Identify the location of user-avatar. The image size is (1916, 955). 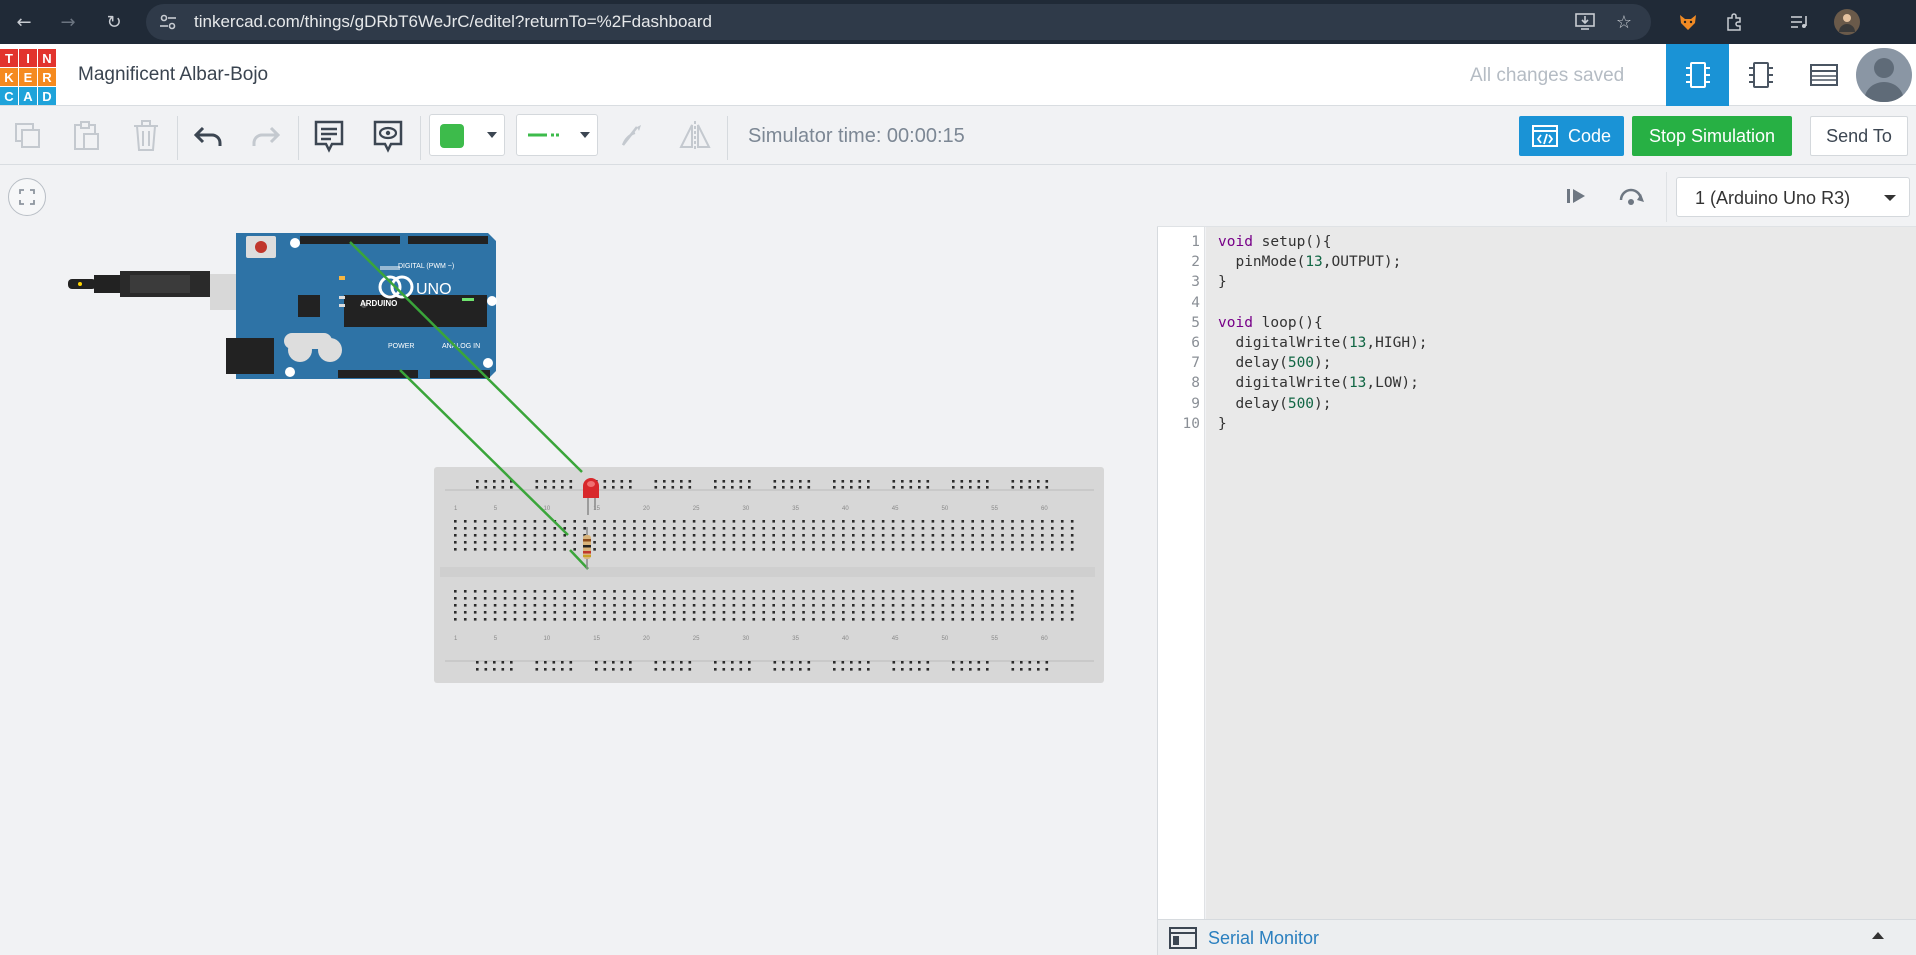
(1884, 75).